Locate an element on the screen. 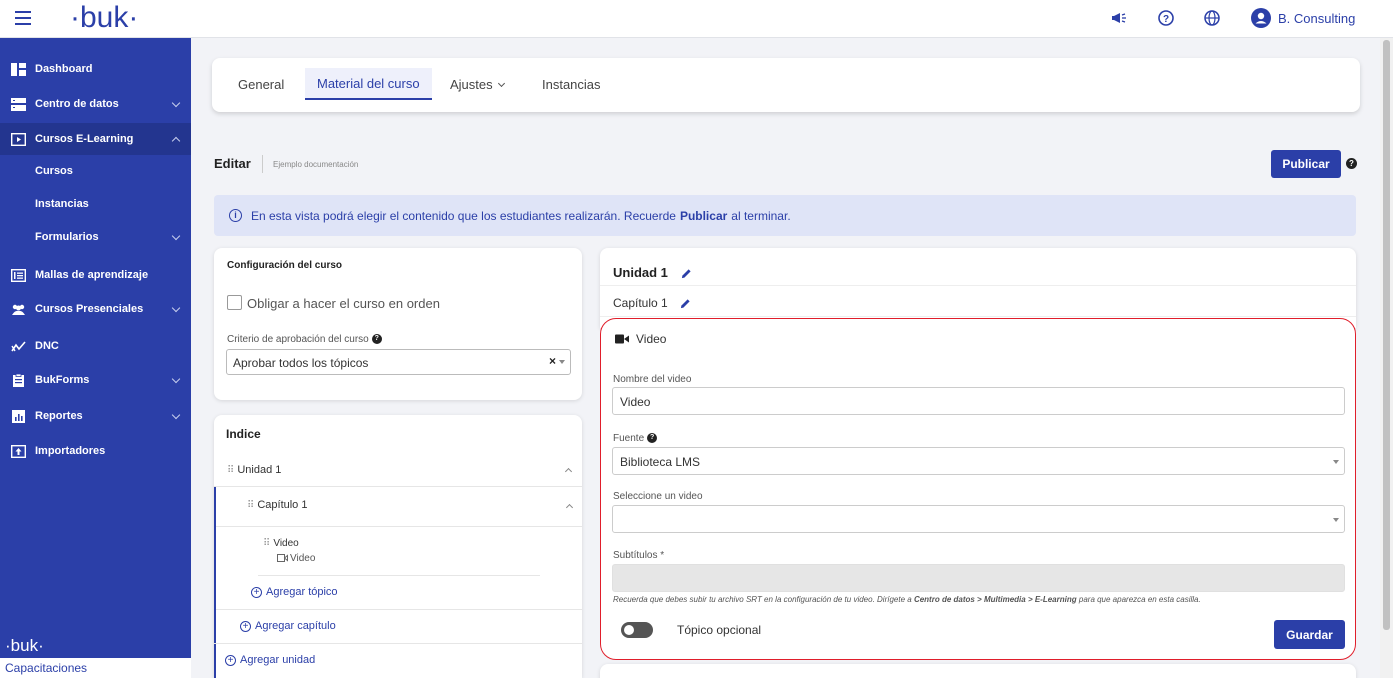  database-icon is located at coordinates (18, 104).